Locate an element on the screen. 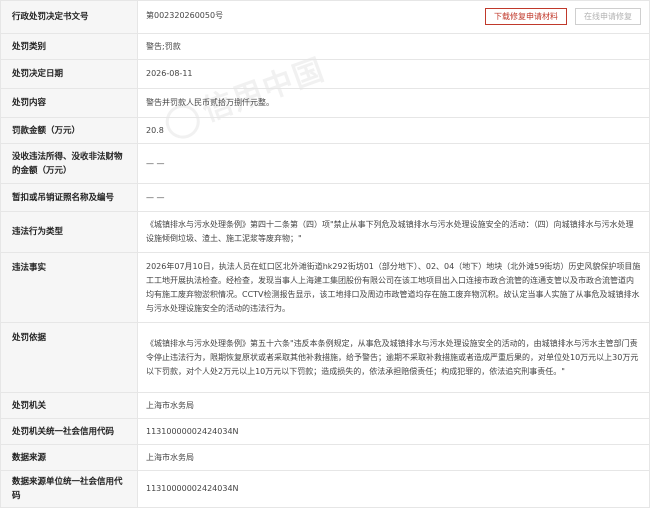 This screenshot has height=508, width=650. decision-number: 第002320260050号 is located at coordinates (185, 15).